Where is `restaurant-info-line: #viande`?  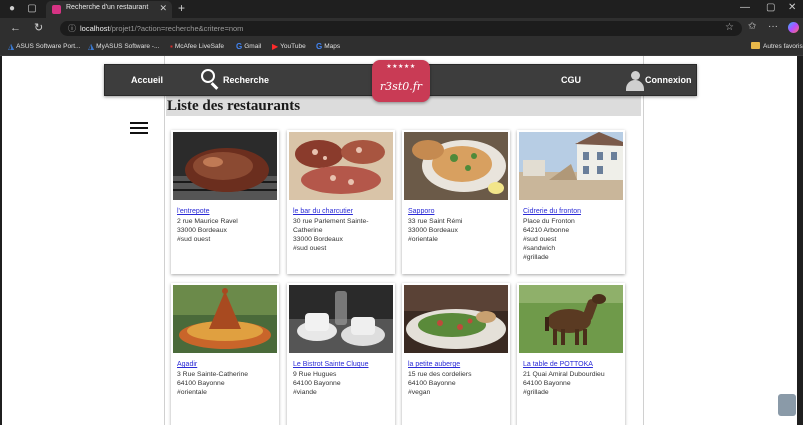
restaurant-info-line: #viande is located at coordinates (305, 392).